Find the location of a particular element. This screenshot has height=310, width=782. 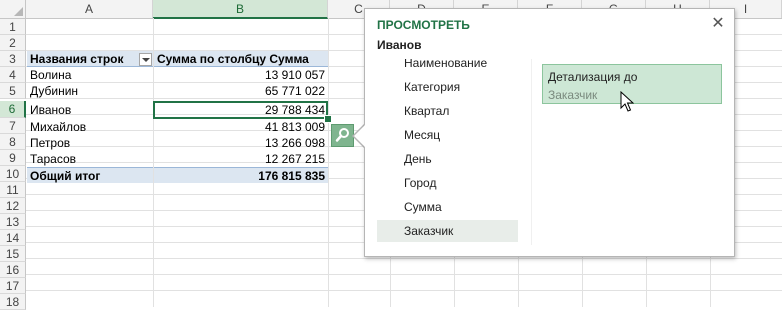

row-header-3: 3 is located at coordinates (13, 59).